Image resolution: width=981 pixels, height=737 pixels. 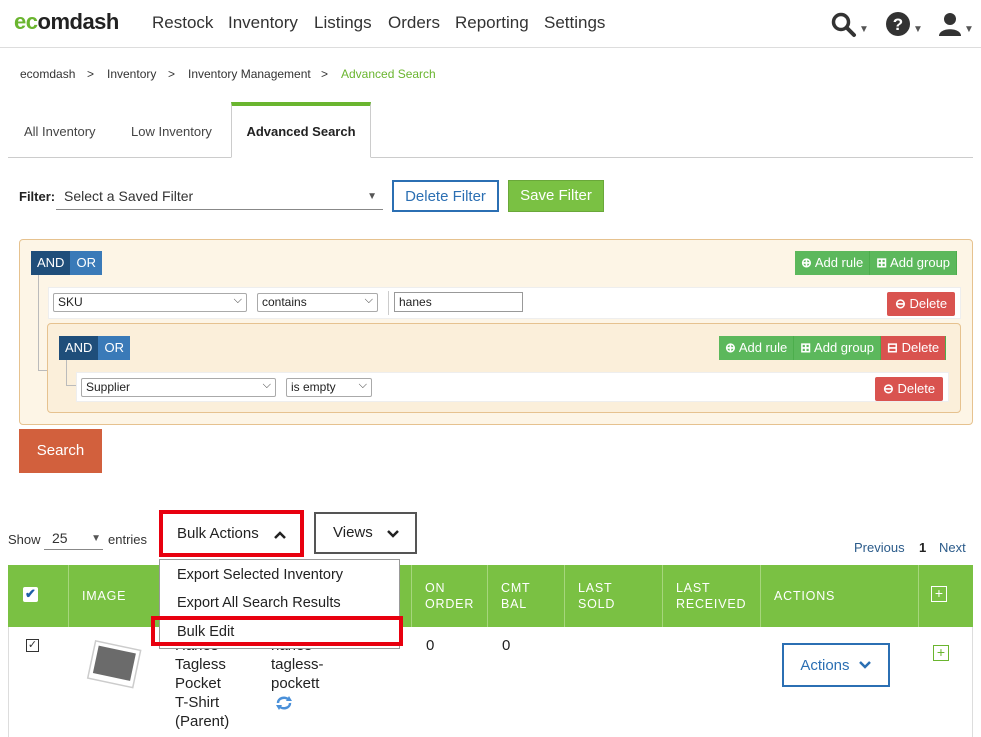 I want to click on rule-field-select: Supplier ⌵, so click(x=178, y=387).